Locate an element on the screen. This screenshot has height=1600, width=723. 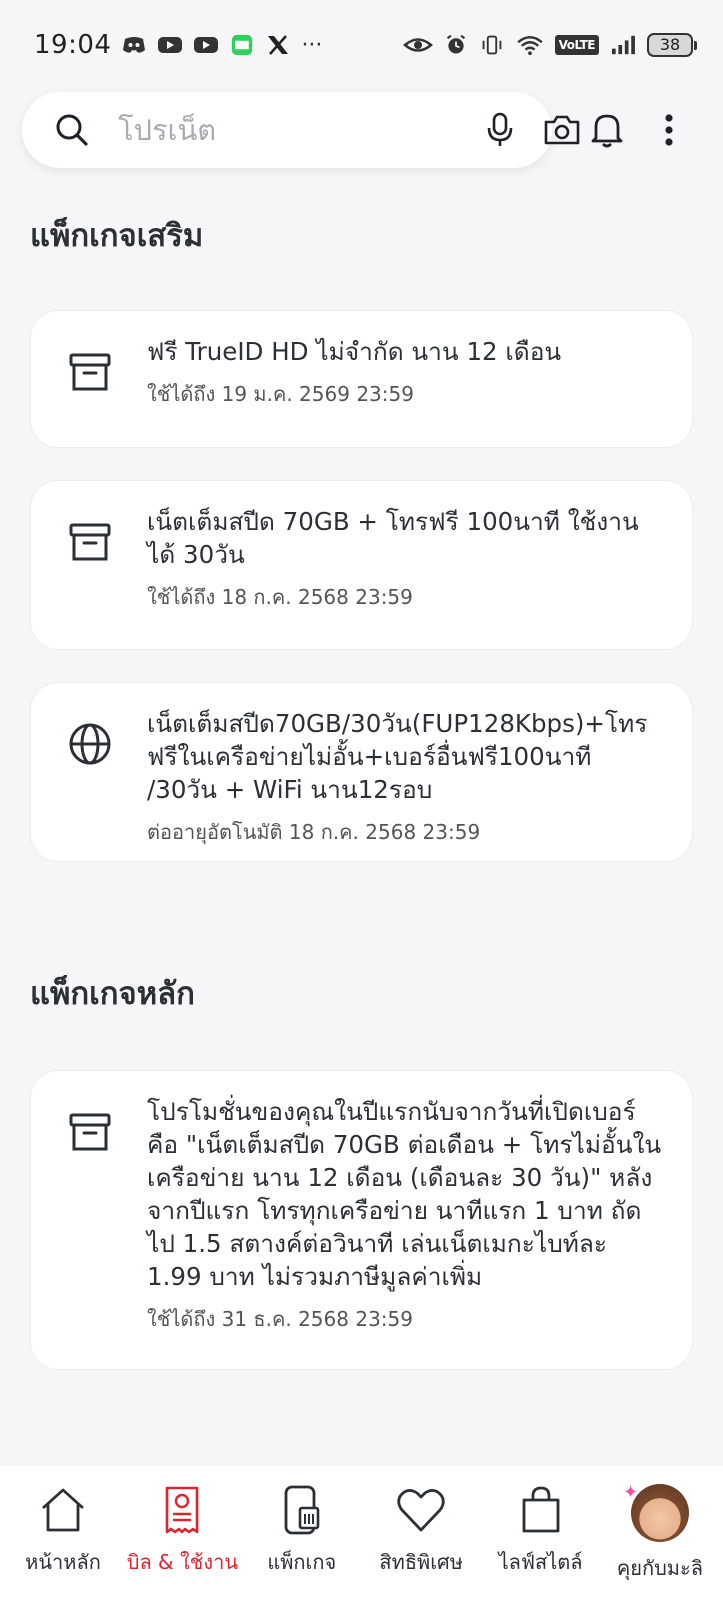
section-title-addon-packages: แพ็กเกจเสริม is located at coordinates (117, 236).